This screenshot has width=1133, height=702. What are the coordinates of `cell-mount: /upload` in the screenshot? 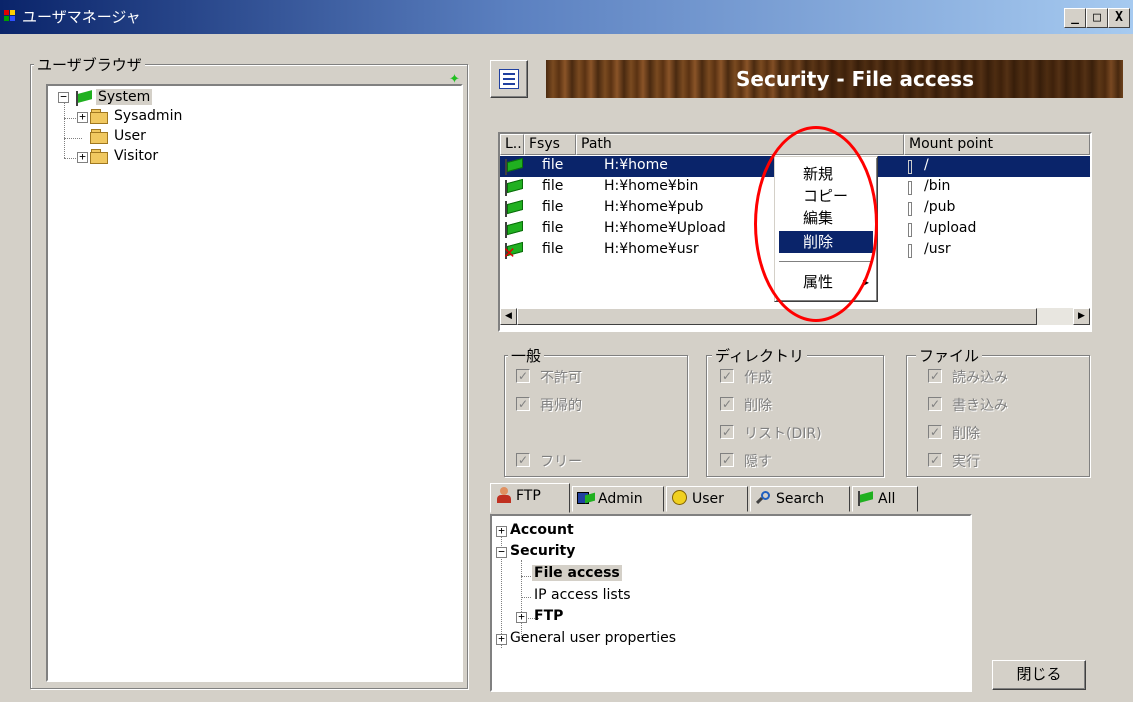 It's located at (950, 228).